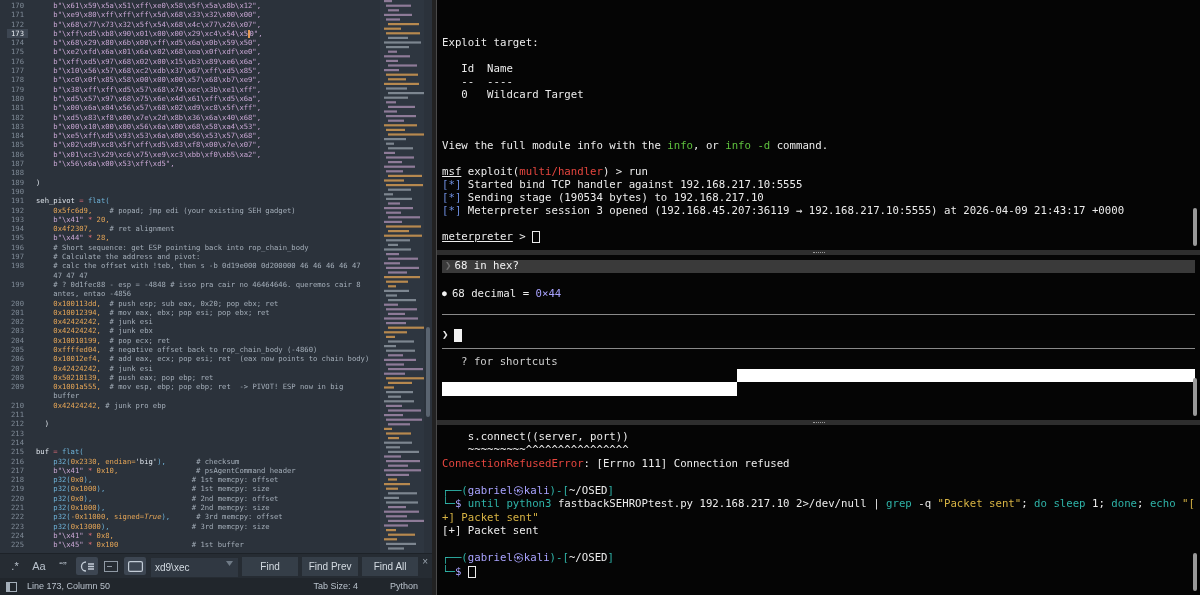  I want to click on find-field: xd9\xec, so click(194, 567).